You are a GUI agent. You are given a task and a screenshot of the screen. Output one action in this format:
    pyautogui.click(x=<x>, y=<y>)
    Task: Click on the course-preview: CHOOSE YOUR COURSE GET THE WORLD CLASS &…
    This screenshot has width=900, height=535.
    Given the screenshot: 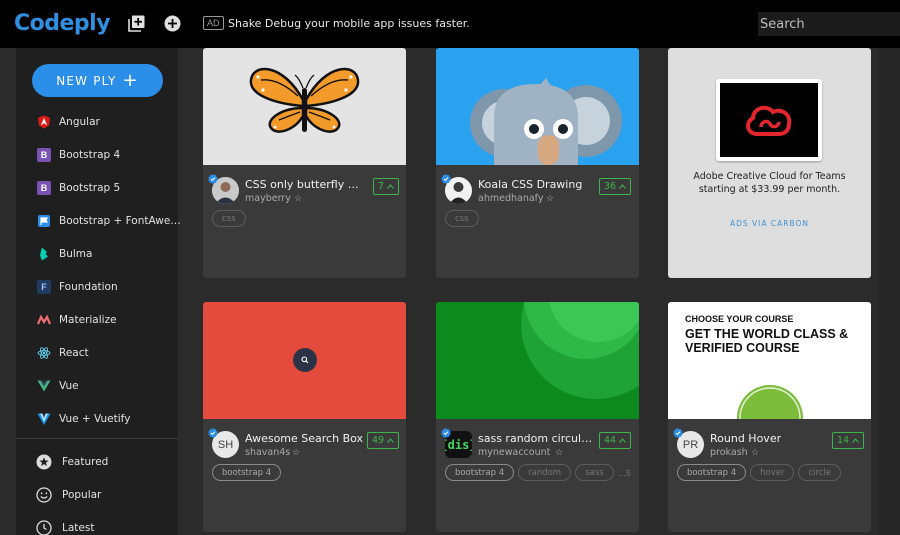 What is the action you would take?
    pyautogui.click(x=769, y=360)
    